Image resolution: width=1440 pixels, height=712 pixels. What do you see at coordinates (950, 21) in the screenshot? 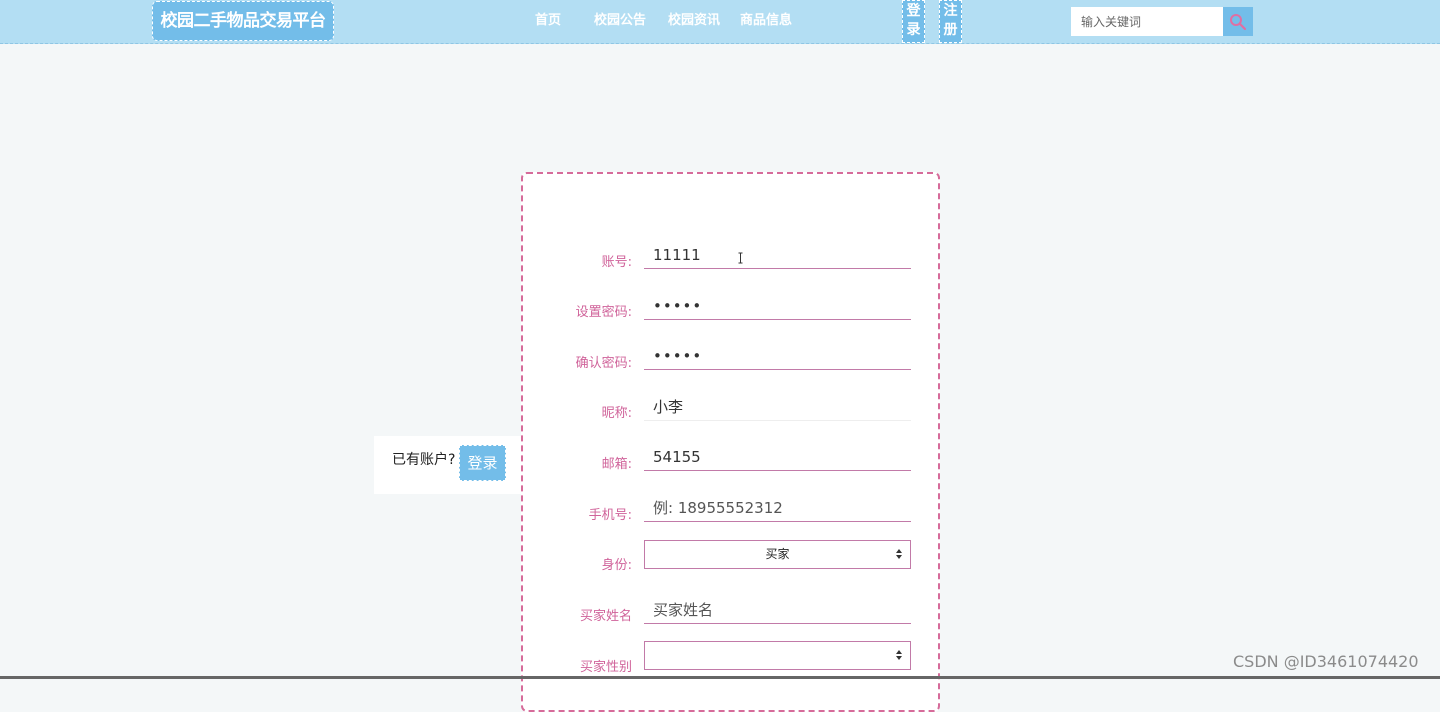
I see `header-register-button: 注册` at bounding box center [950, 21].